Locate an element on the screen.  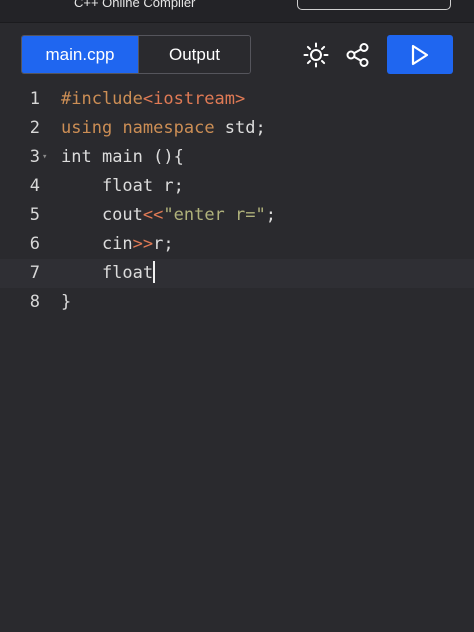
file-tabs: main.cpp Output is located at coordinates (136, 54).